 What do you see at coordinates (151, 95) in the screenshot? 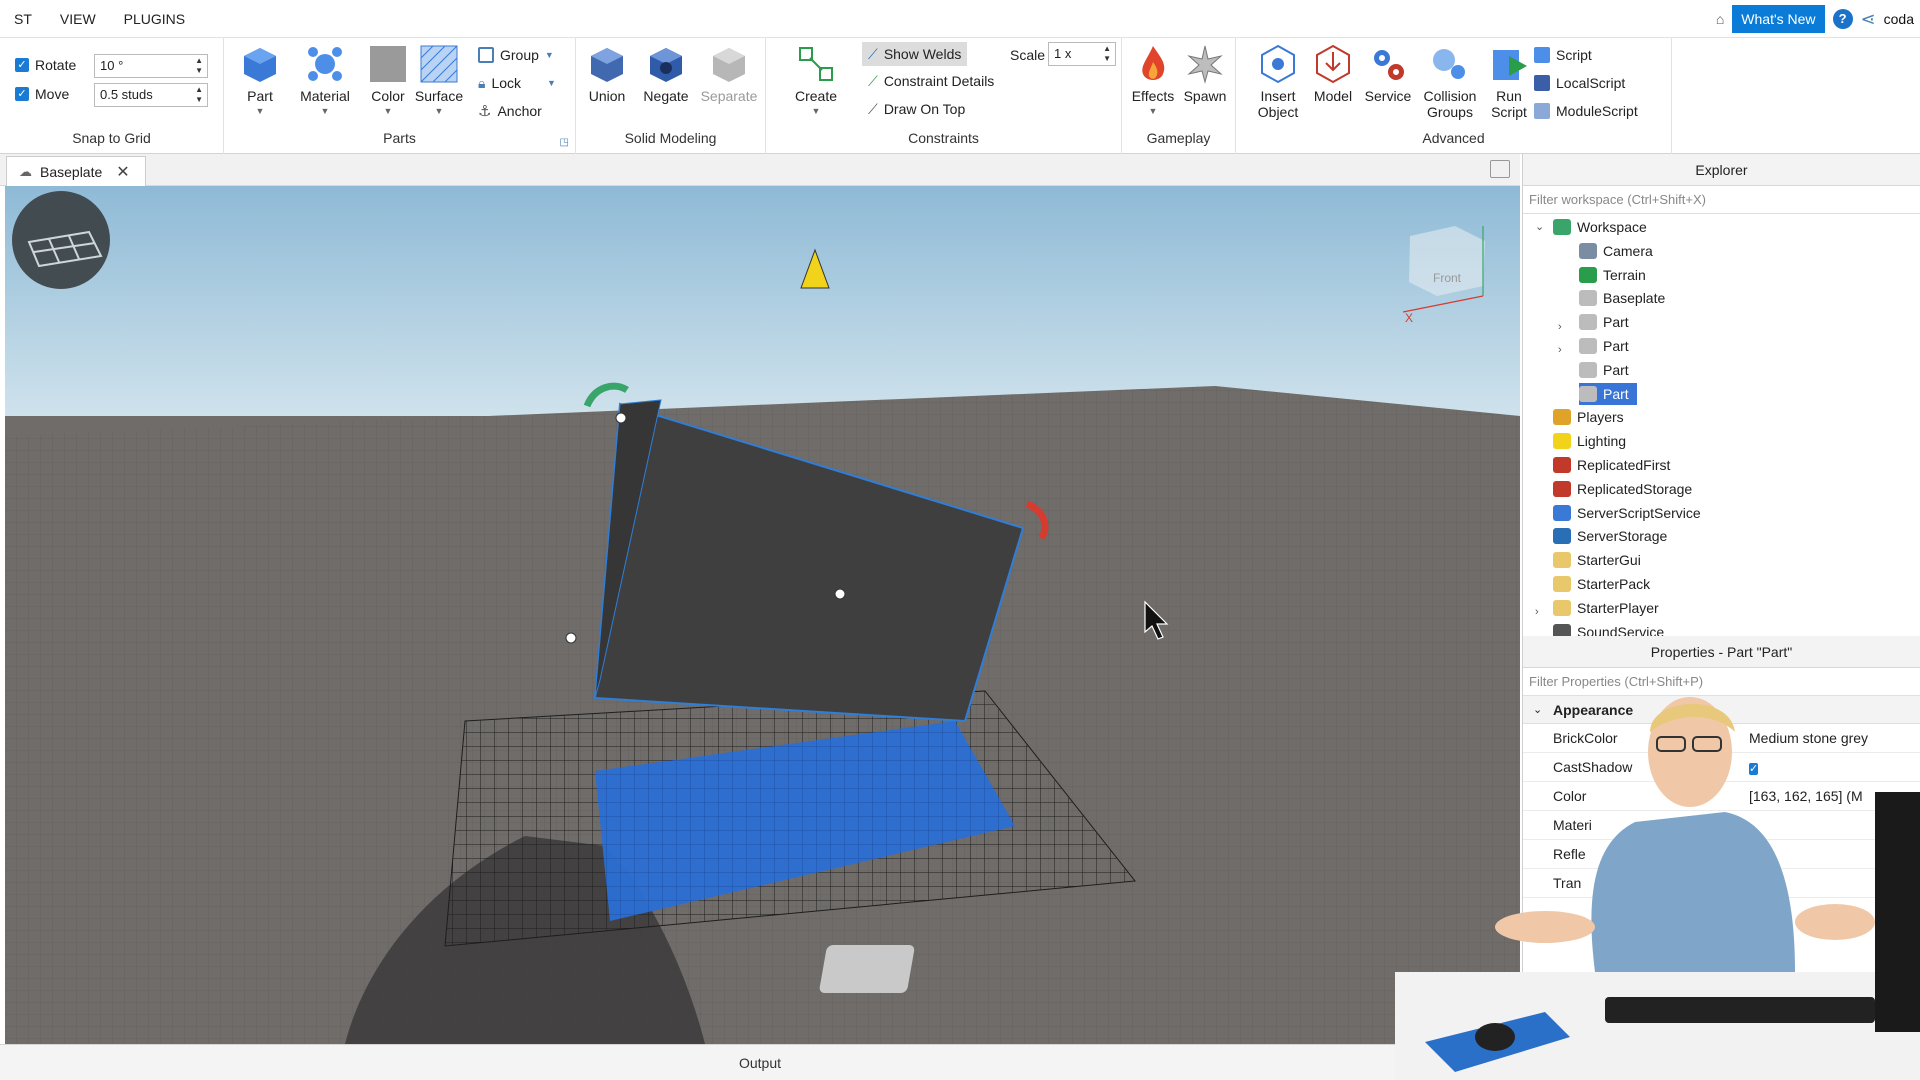
I see `move-snap-input: 0.5 studs ▲▼` at bounding box center [151, 95].